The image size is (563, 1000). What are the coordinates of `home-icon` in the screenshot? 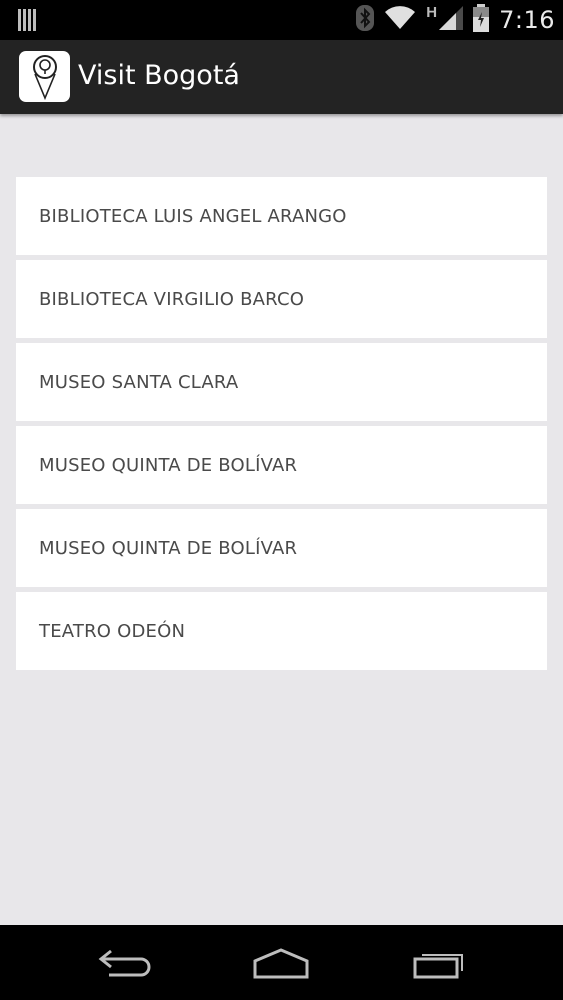 It's located at (281, 963).